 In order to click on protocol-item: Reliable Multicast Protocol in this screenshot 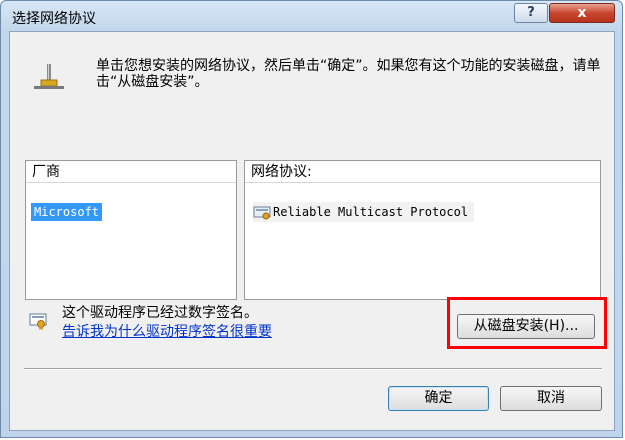, I will do `click(364, 212)`.